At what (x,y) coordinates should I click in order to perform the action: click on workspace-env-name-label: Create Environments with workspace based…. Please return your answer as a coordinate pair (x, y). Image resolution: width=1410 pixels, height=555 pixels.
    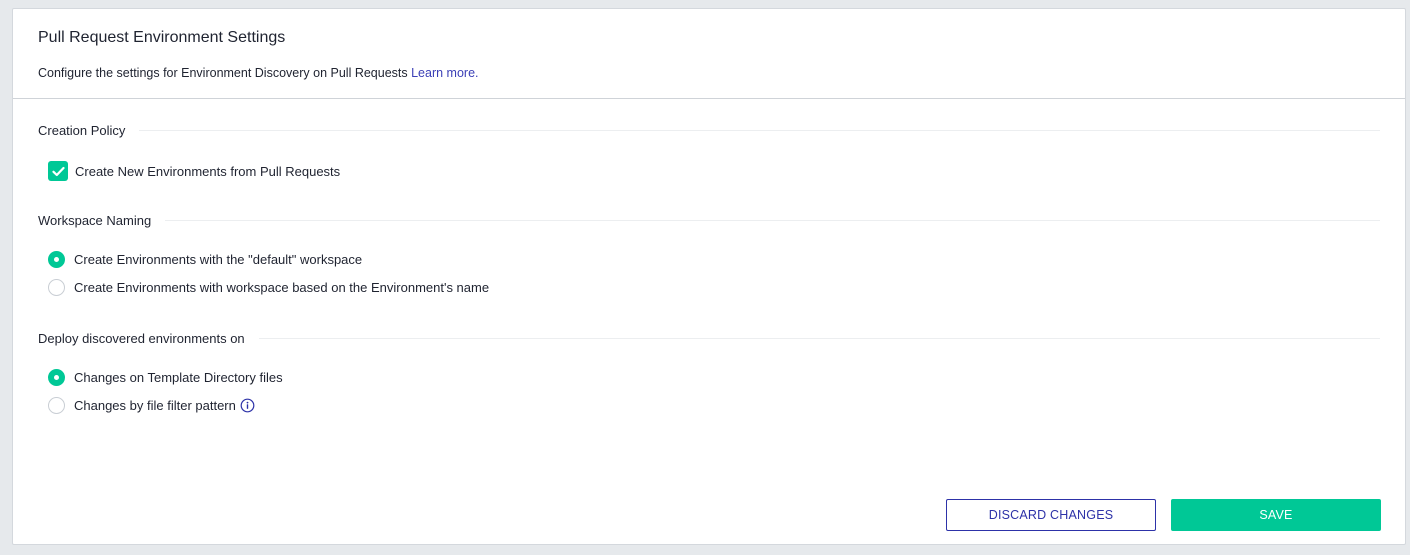
    Looking at the image, I should click on (282, 287).